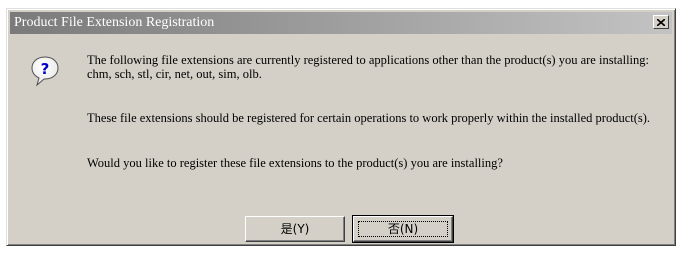 Image resolution: width=686 pixels, height=253 pixels. I want to click on question-icon: ?, so click(45, 71).